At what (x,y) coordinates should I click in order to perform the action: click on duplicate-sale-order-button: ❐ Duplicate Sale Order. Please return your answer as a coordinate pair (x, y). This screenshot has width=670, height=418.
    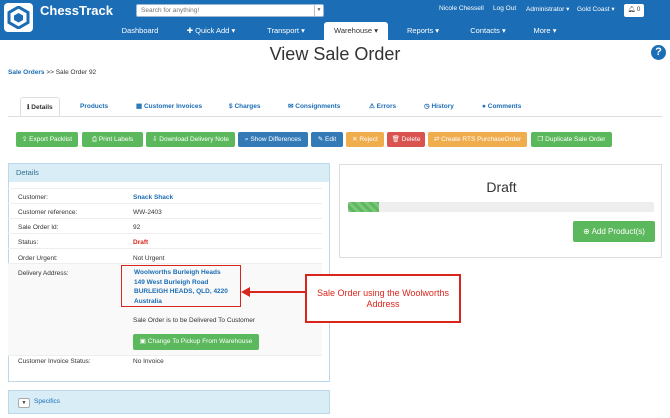
    Looking at the image, I should click on (571, 139).